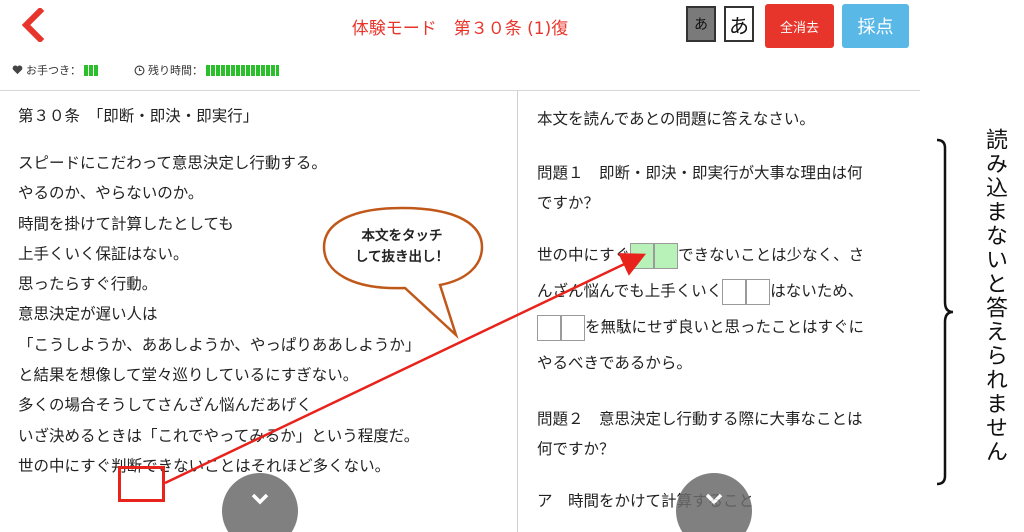 This screenshot has height=532, width=1024. I want to click on scroll-down-button-left, so click(260, 502).